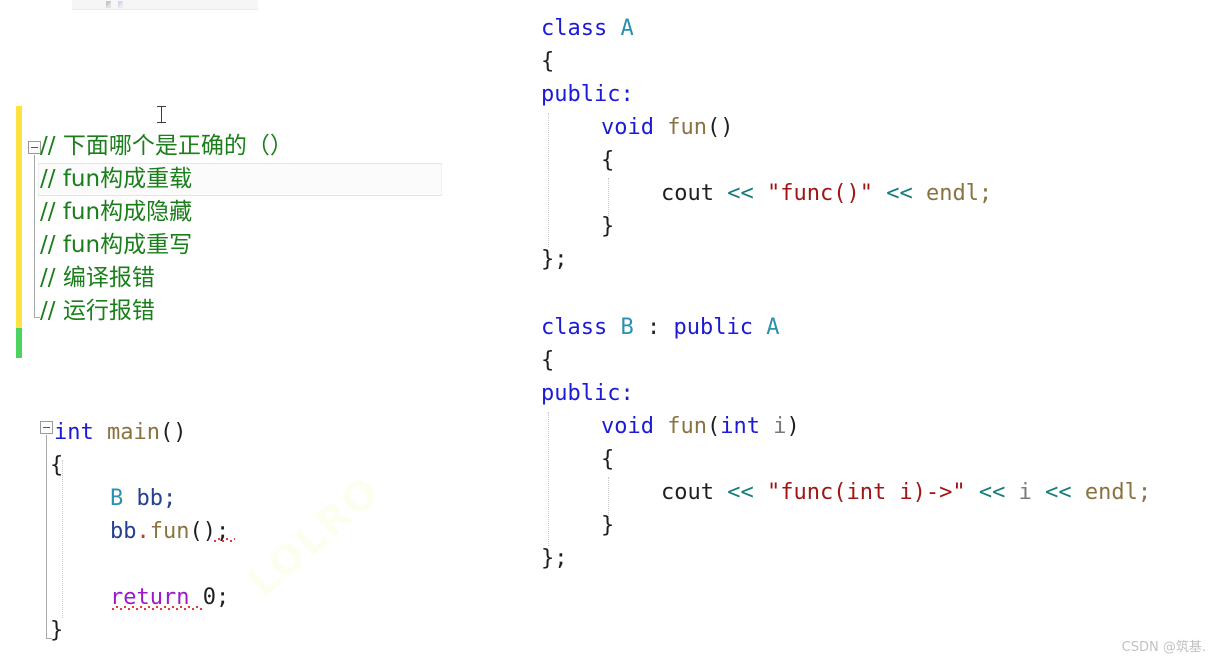 The height and width of the screenshot is (663, 1222). What do you see at coordinates (740, 426) in the screenshot?
I see `class-b-param-type: int` at bounding box center [740, 426].